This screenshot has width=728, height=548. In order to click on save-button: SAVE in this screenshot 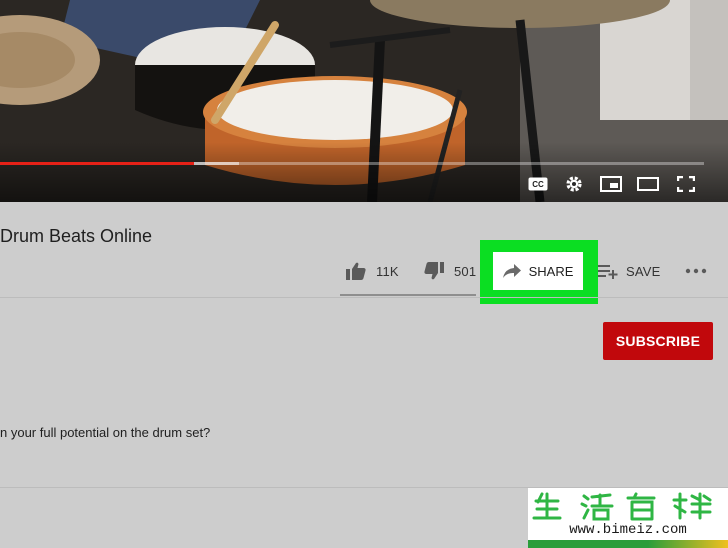, I will do `click(629, 271)`.